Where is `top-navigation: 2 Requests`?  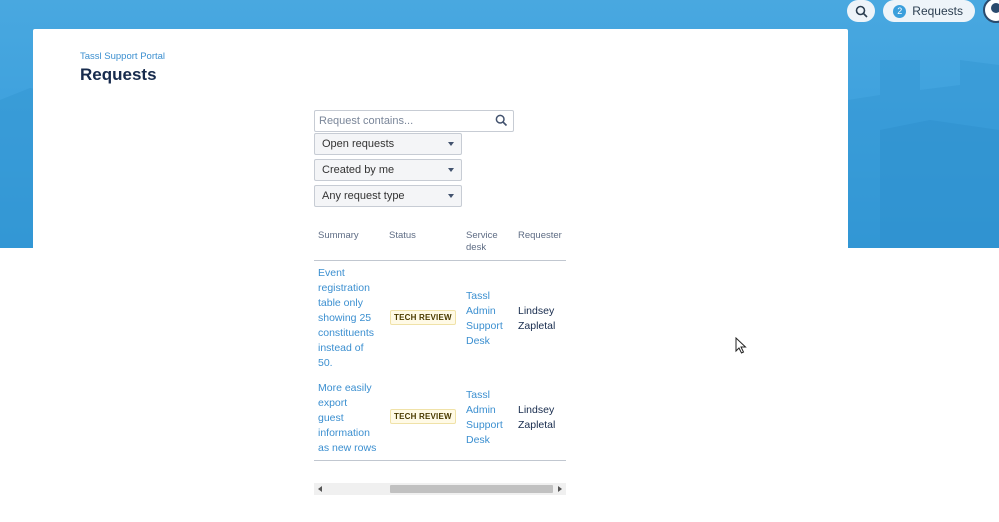 top-navigation: 2 Requests is located at coordinates (923, 14).